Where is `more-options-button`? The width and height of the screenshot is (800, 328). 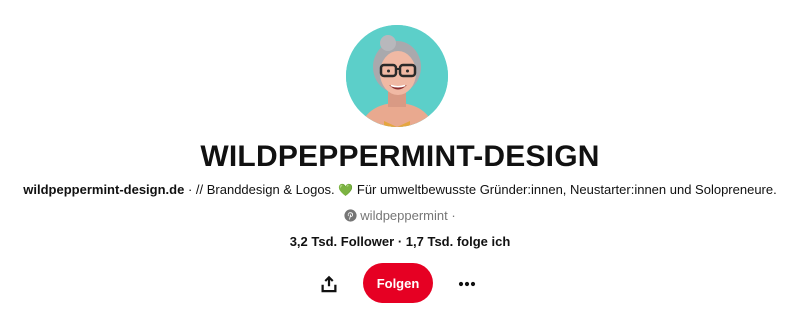 more-options-button is located at coordinates (467, 284).